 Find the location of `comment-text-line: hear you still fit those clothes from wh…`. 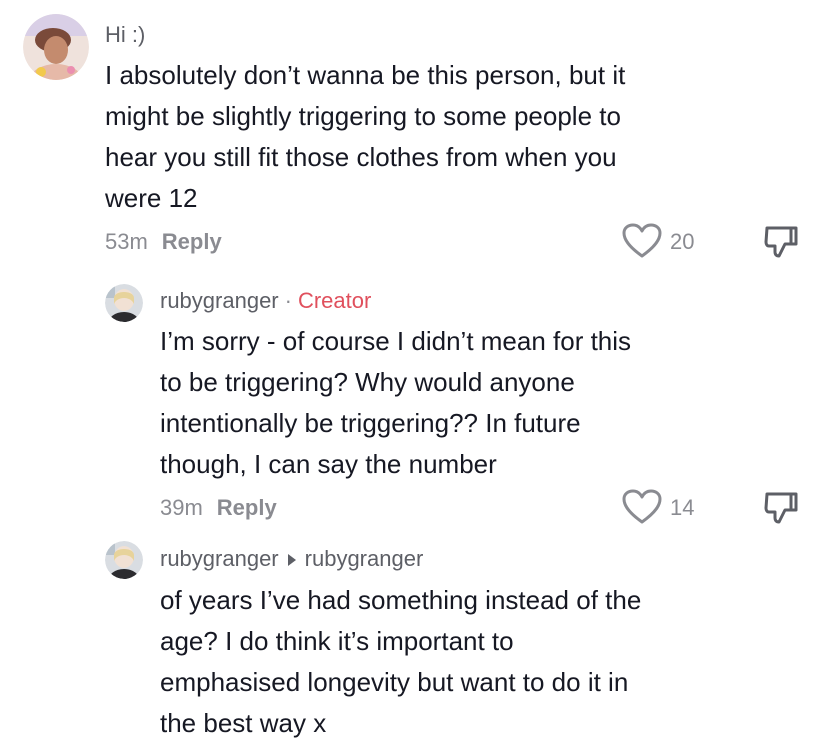

comment-text-line: hear you still fit those clothes from wh… is located at coordinates (361, 157).